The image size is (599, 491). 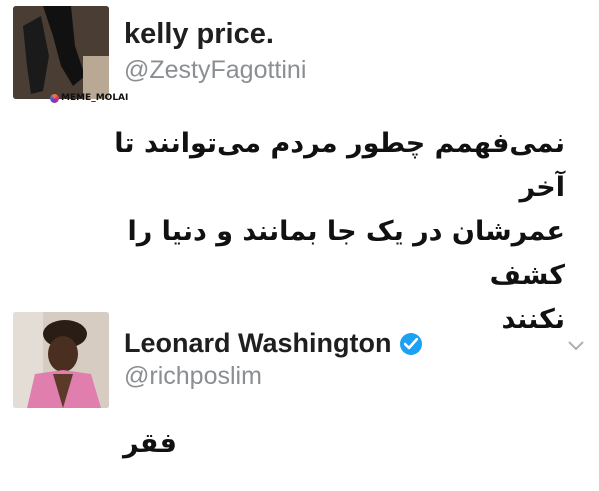 What do you see at coordinates (257, 343) in the screenshot?
I see `display-name: Leonard Washington` at bounding box center [257, 343].